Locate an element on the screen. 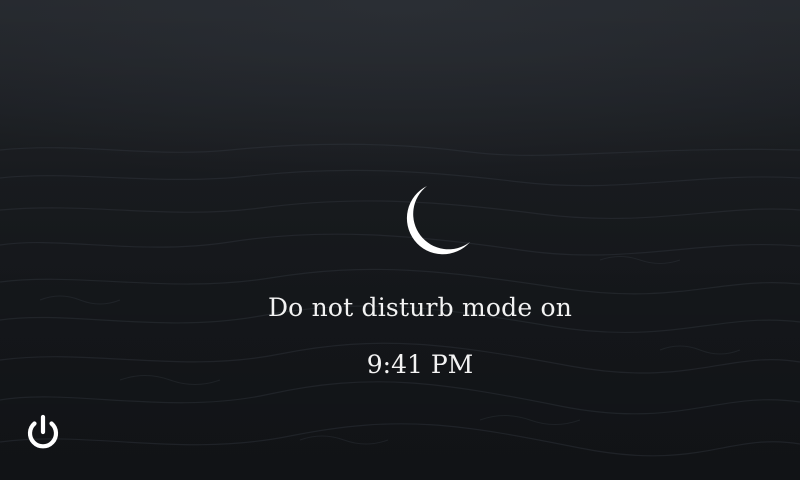 This screenshot has height=480, width=800. moon-icon is located at coordinates (438, 220).